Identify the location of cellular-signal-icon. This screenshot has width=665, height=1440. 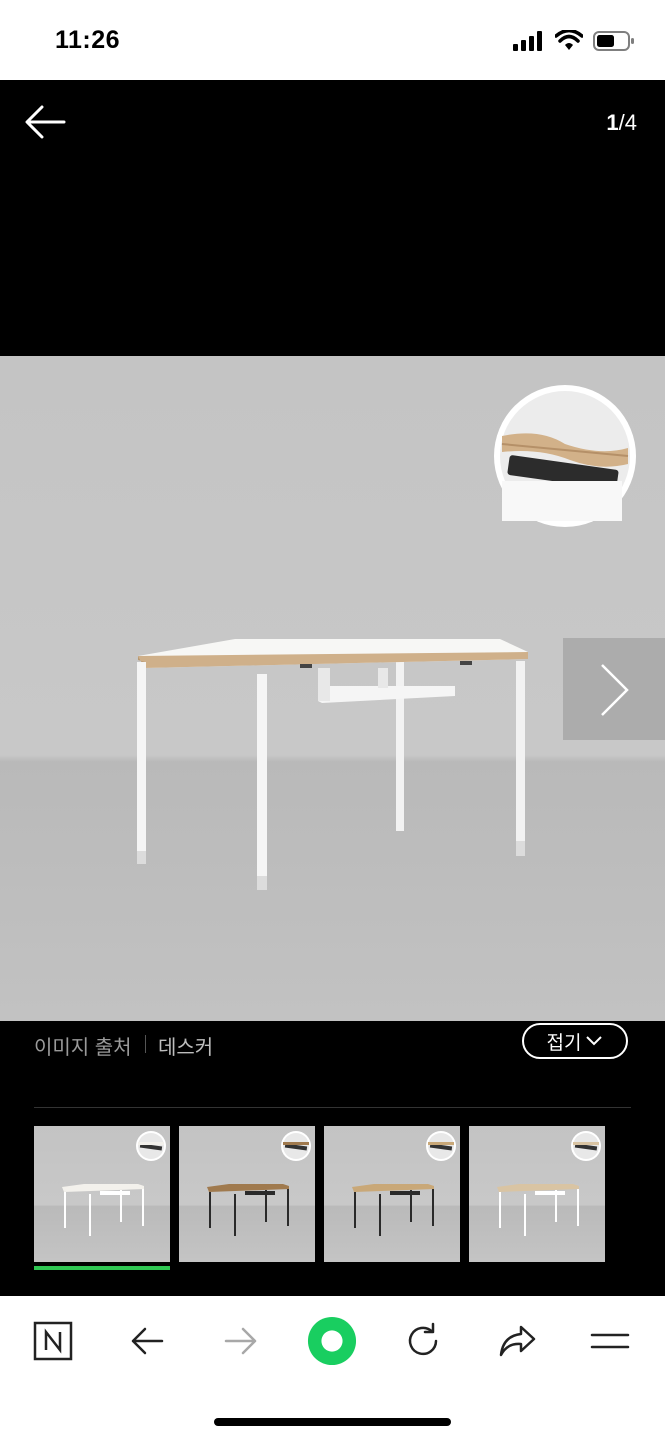
(527, 41).